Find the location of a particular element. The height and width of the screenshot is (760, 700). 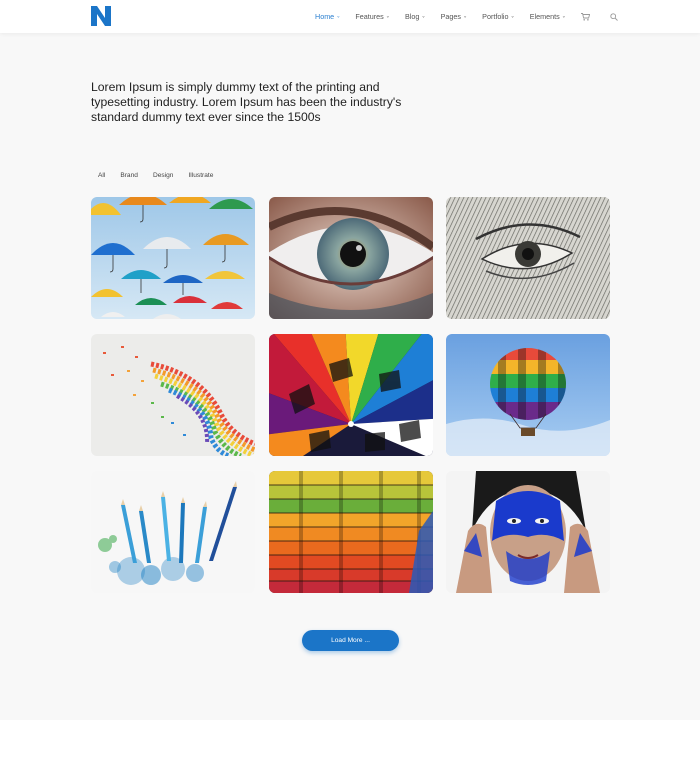

gallery-item-stacked-paper is located at coordinates (351, 532).